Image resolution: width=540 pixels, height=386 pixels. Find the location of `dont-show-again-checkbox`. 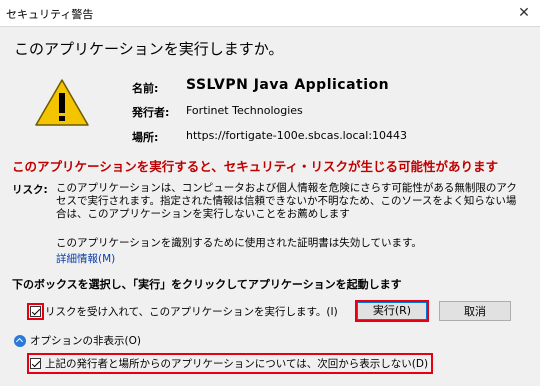

dont-show-again-checkbox is located at coordinates (35, 363).